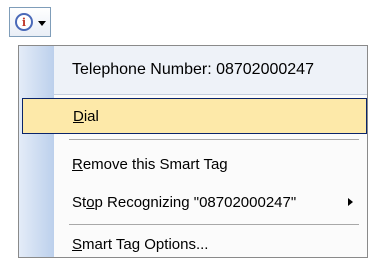 The height and width of the screenshot is (260, 373). Describe the element at coordinates (24, 22) in the screenshot. I see `info-icon: i` at that location.